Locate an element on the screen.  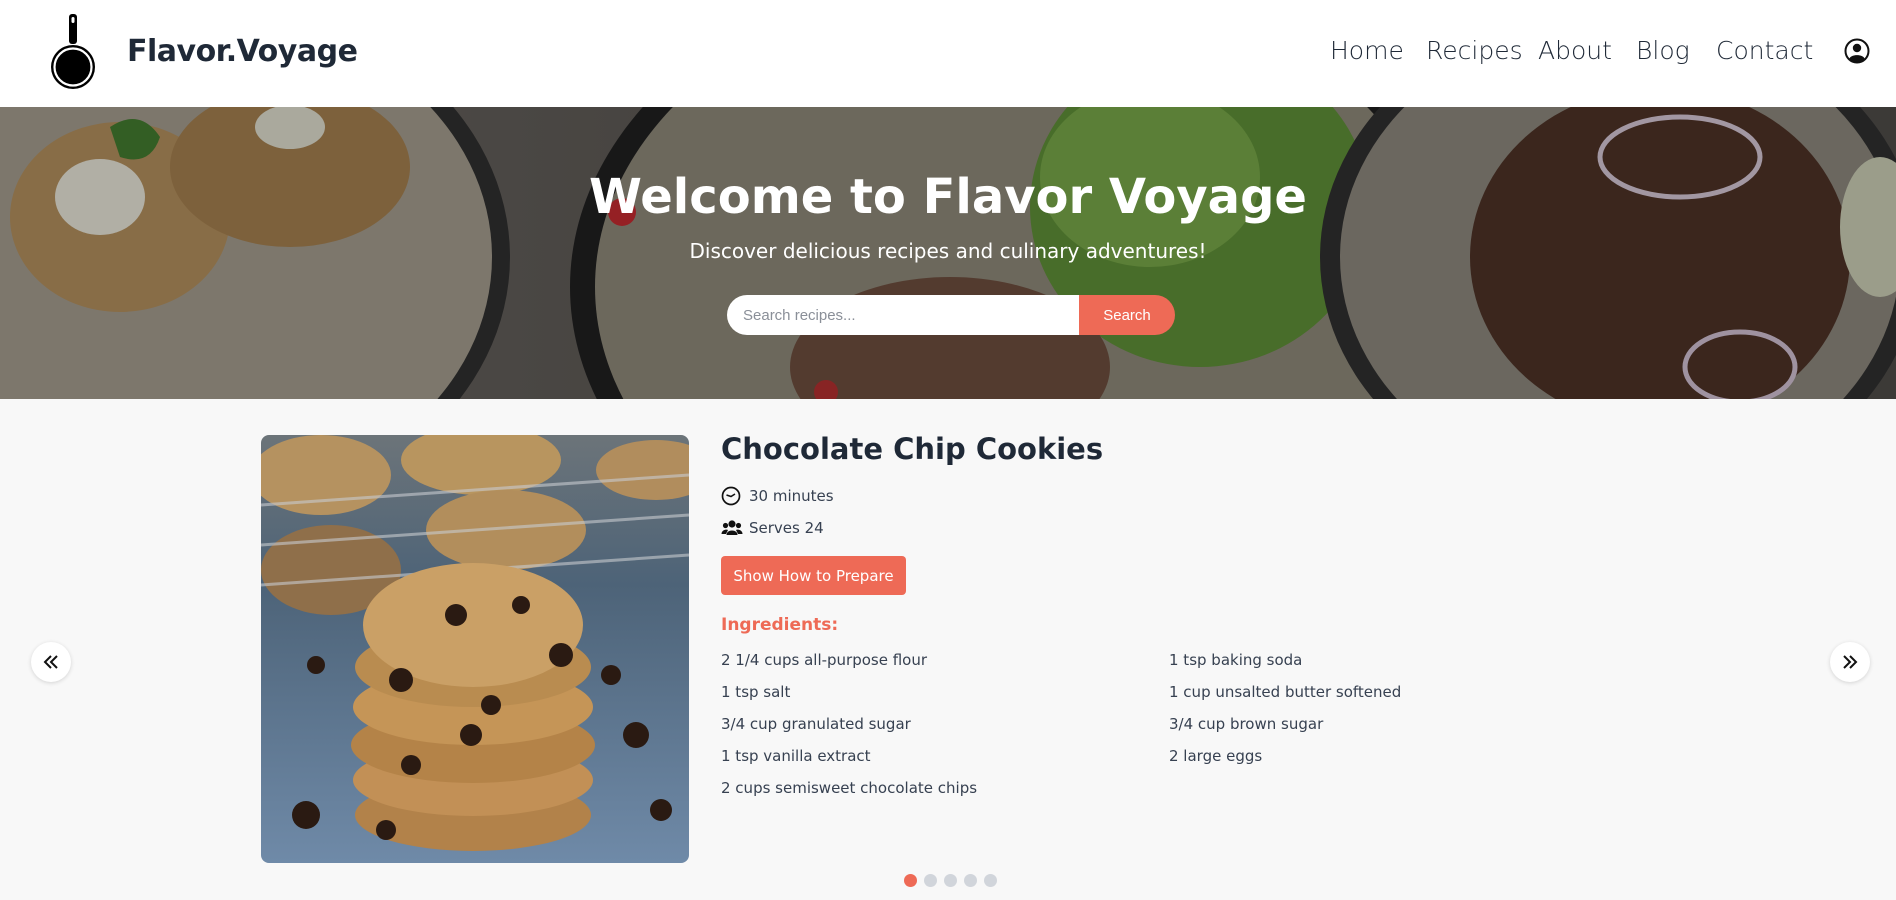
clock-icon is located at coordinates (731, 496).